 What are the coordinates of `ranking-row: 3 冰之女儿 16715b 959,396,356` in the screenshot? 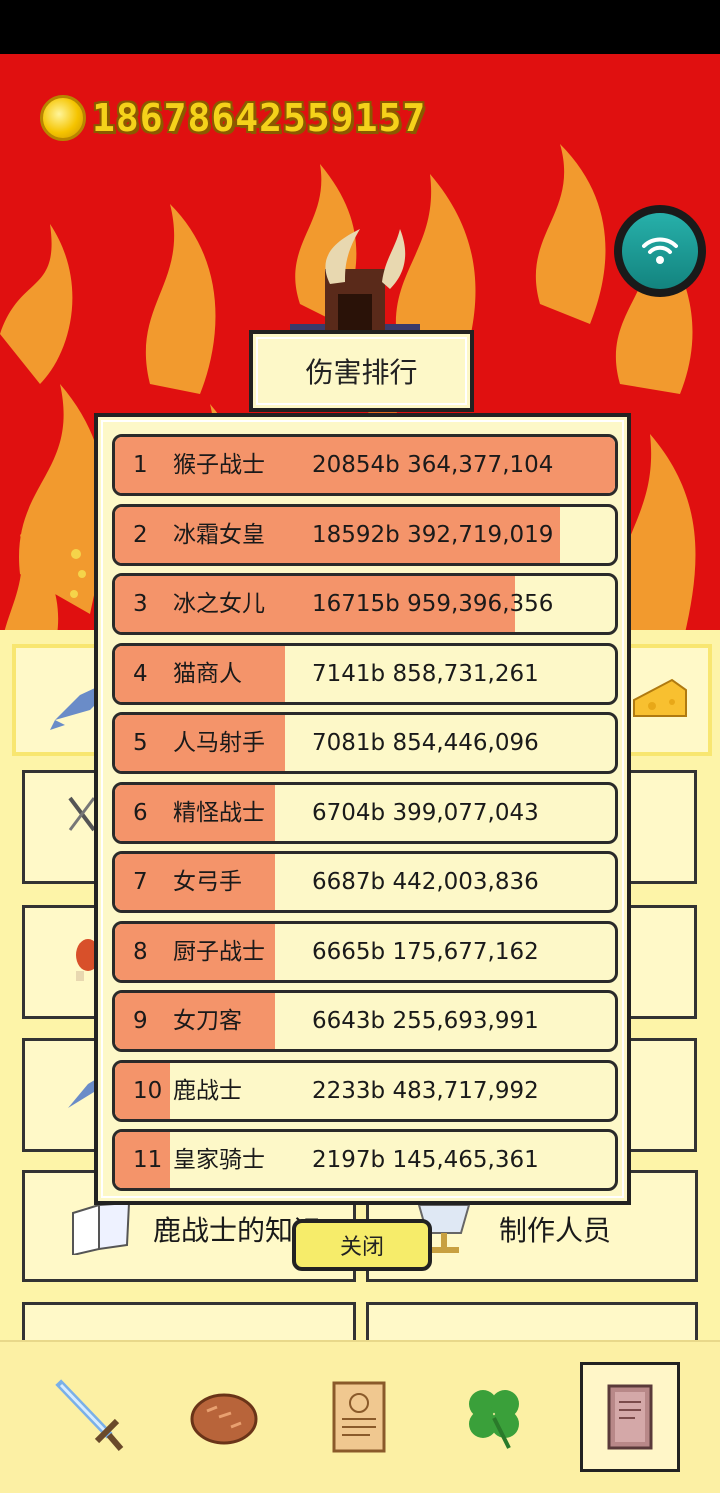 It's located at (365, 604).